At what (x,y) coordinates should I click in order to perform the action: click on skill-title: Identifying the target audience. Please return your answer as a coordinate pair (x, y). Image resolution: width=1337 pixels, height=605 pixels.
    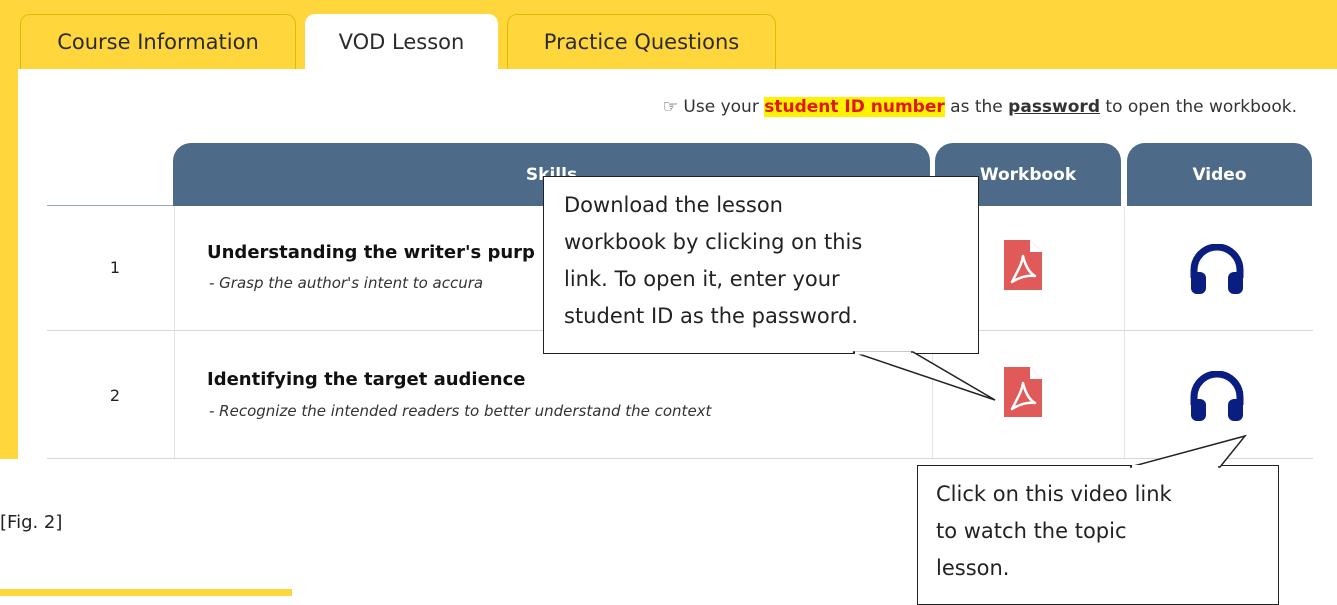
    Looking at the image, I should click on (366, 379).